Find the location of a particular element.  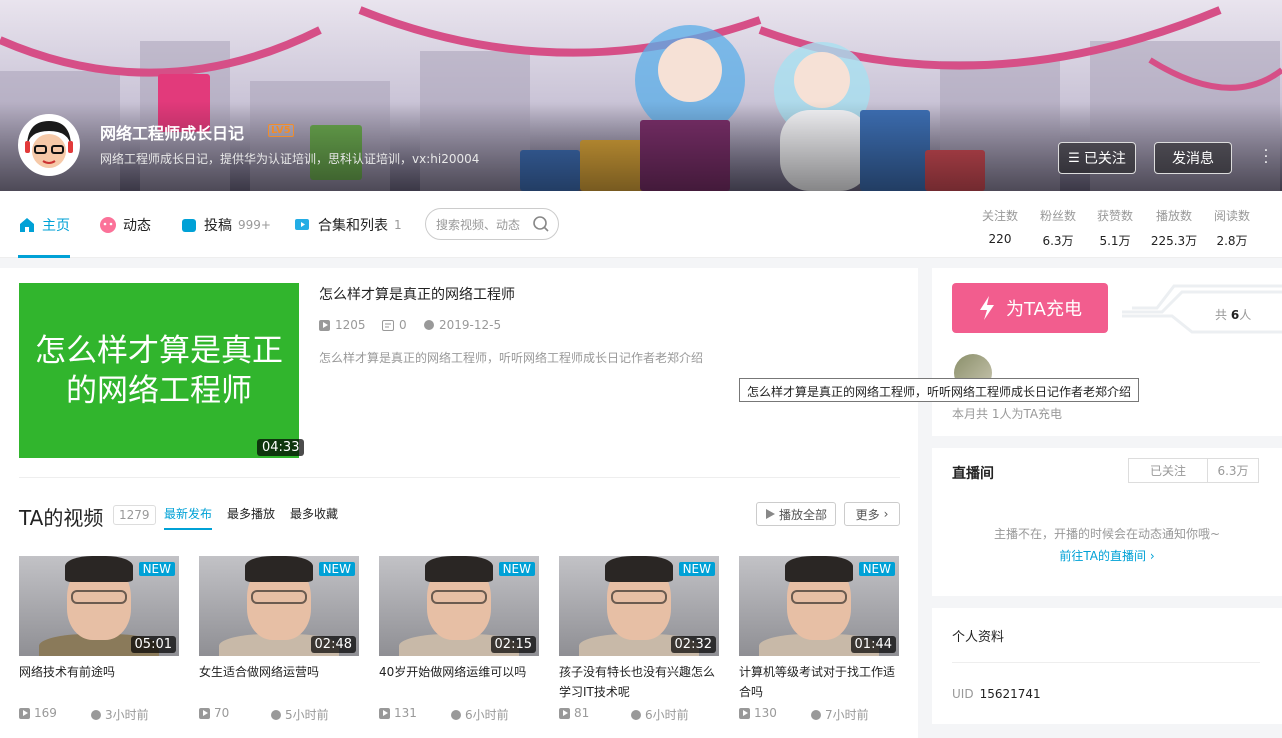

tab-collection: 合集和列表 1 is located at coordinates (348, 224).